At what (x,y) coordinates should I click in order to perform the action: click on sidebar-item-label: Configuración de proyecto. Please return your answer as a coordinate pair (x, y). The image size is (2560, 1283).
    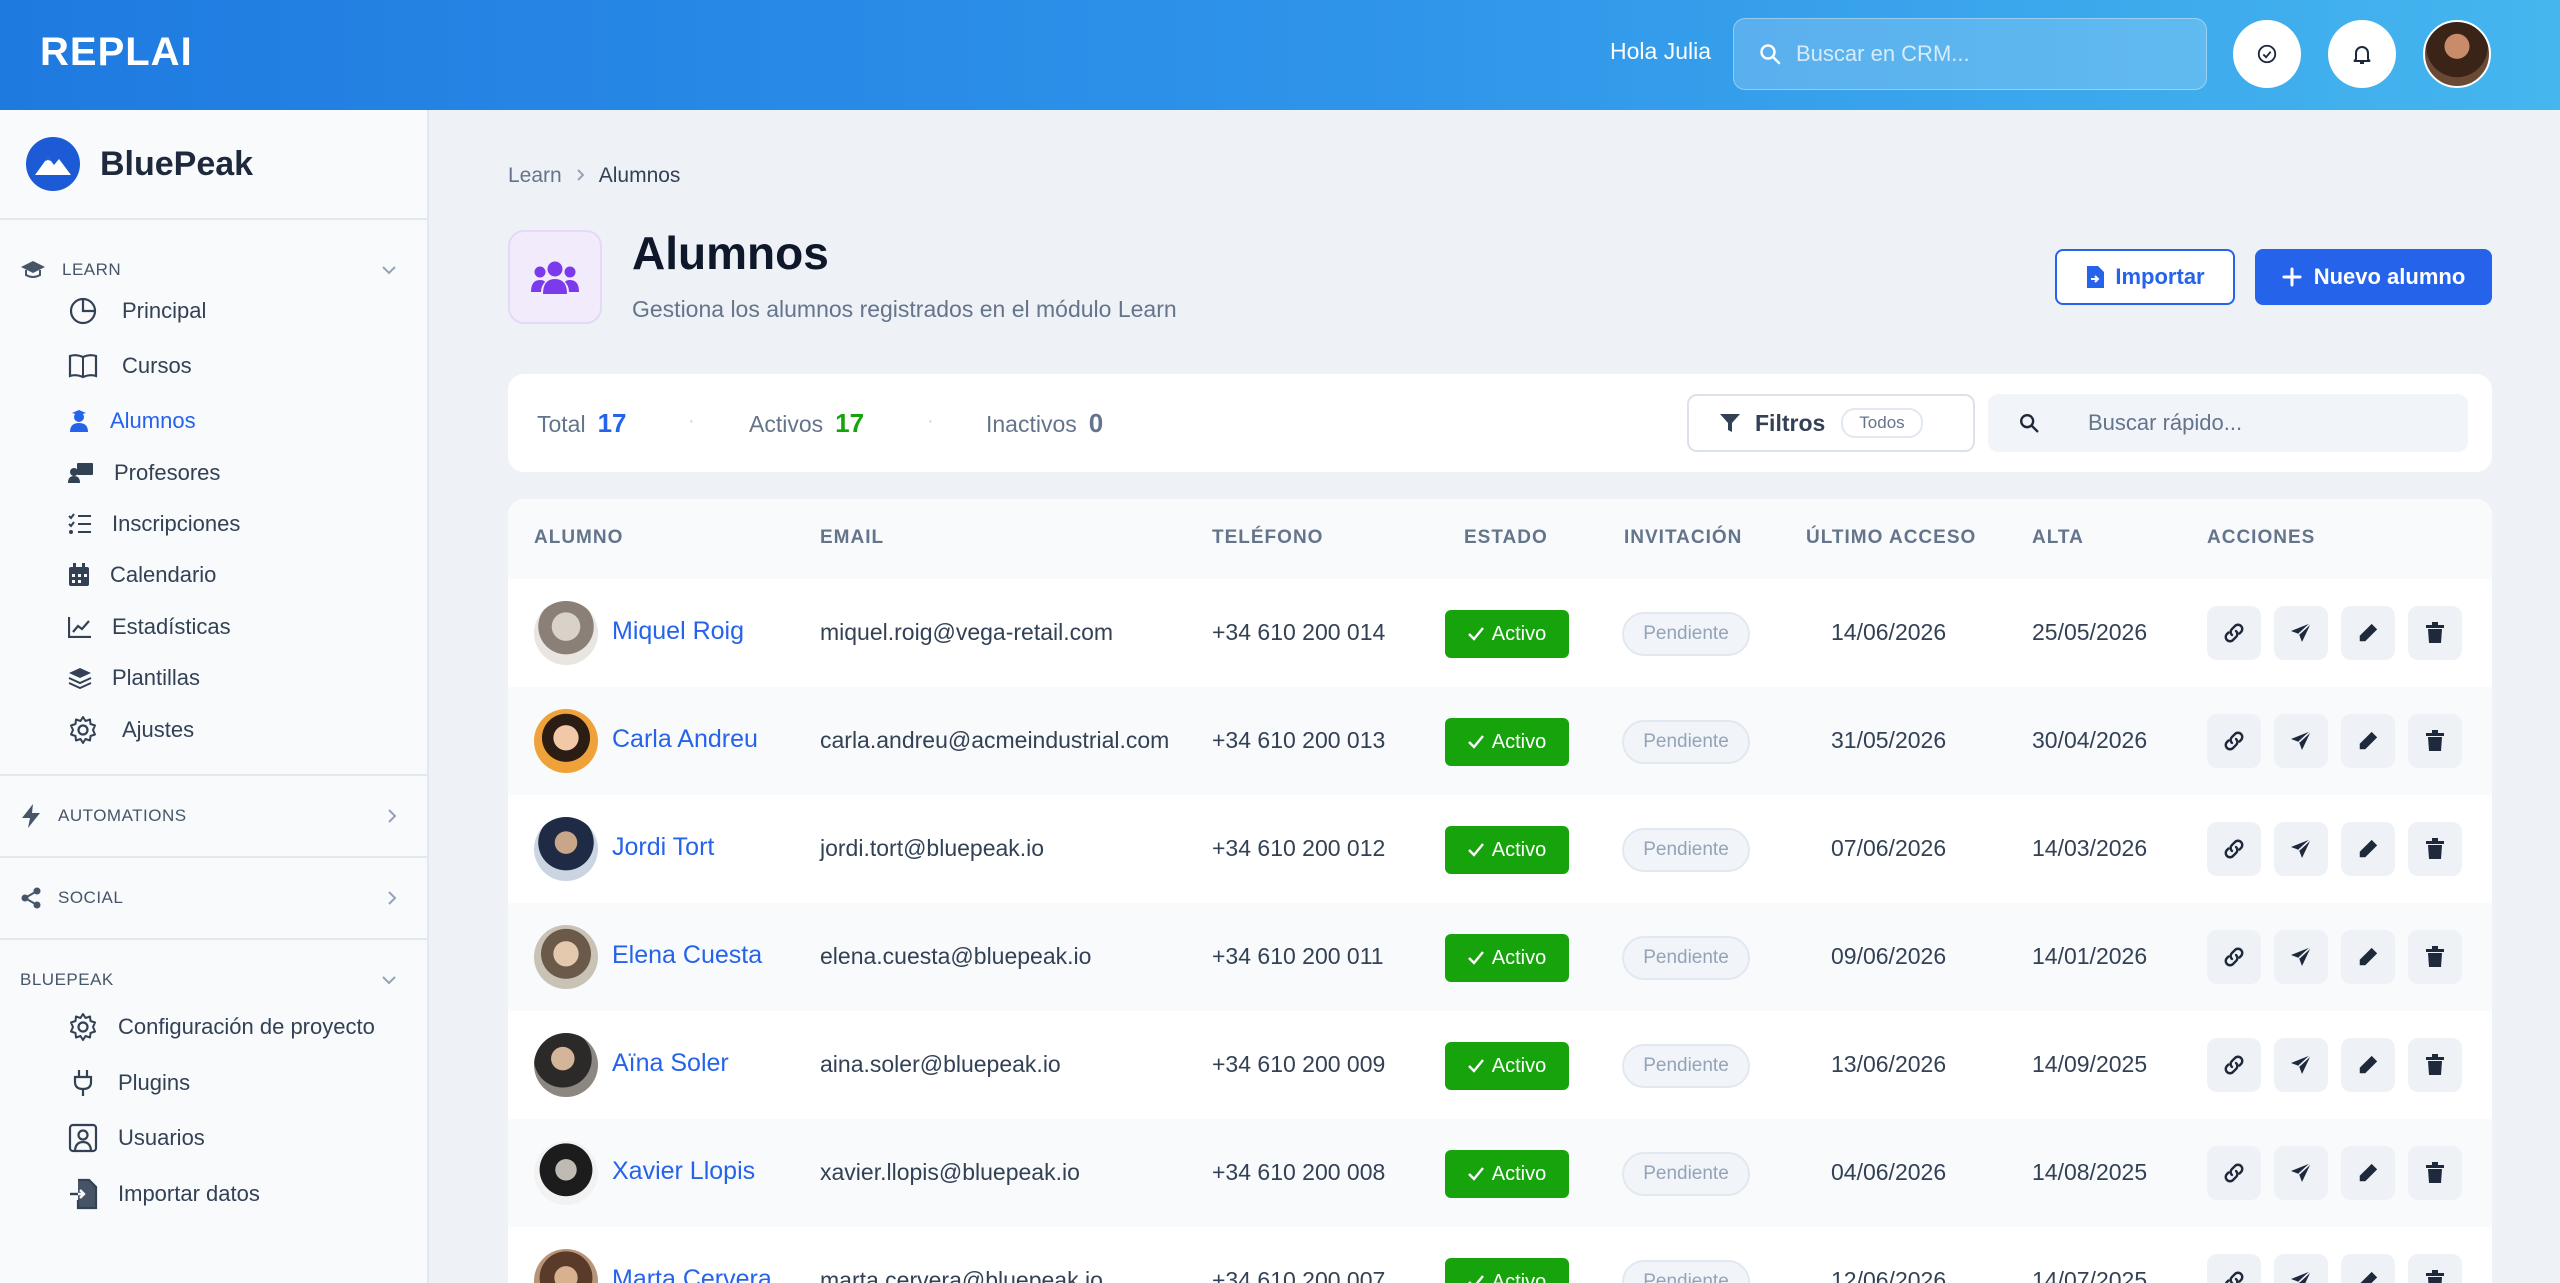
    Looking at the image, I should click on (246, 1026).